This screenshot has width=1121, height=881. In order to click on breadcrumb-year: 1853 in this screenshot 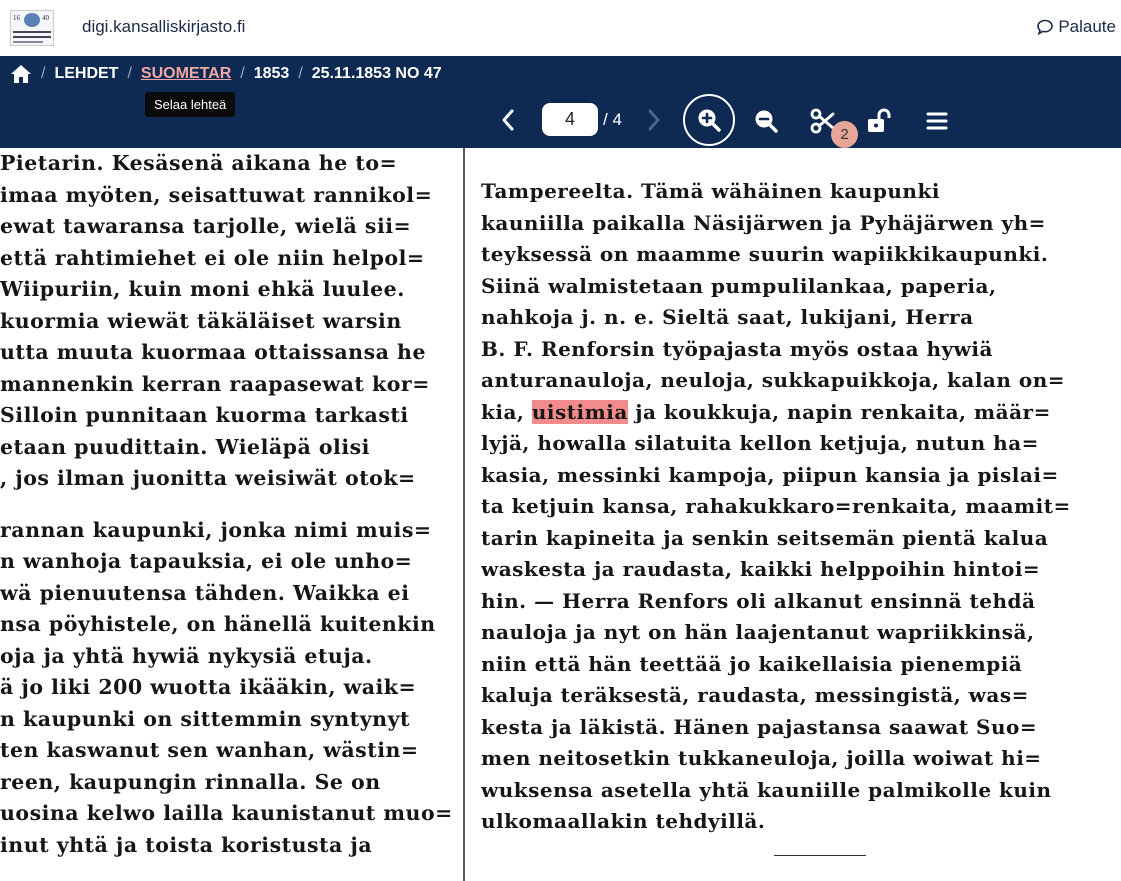, I will do `click(272, 74)`.